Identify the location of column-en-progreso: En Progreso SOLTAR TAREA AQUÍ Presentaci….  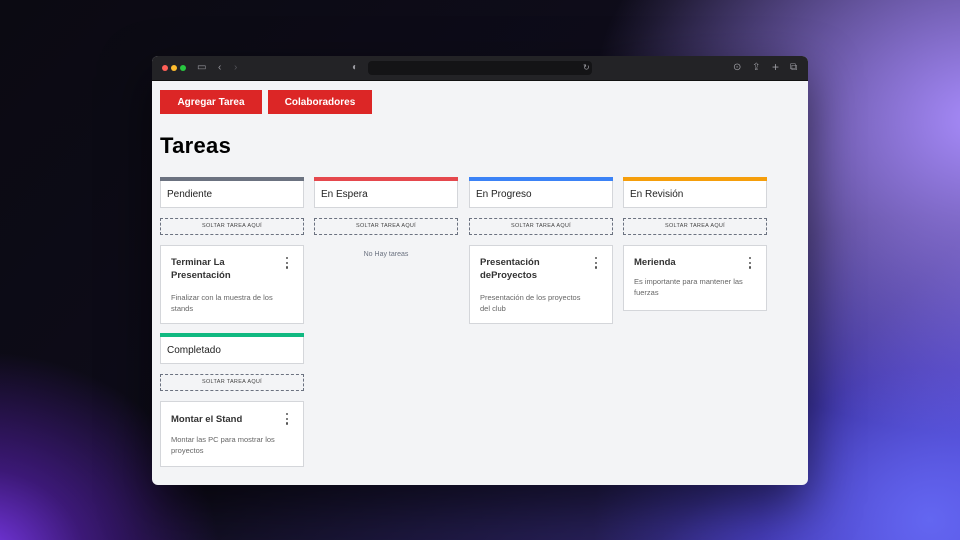
(541, 250).